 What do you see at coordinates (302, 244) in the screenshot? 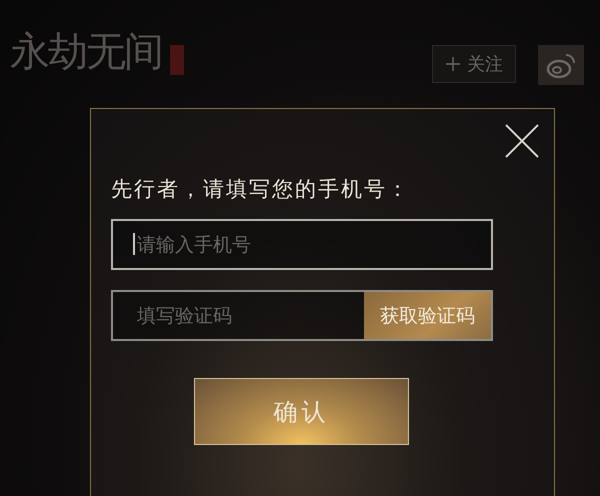
I see `phone-input-field: 请输入手机号` at bounding box center [302, 244].